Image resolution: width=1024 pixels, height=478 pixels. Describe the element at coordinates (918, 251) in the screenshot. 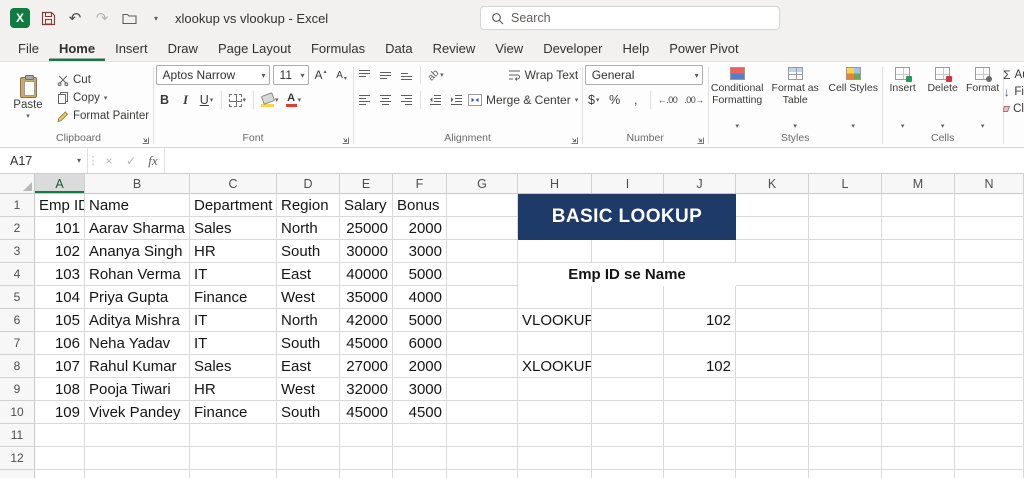

I see `cell-M3` at that location.